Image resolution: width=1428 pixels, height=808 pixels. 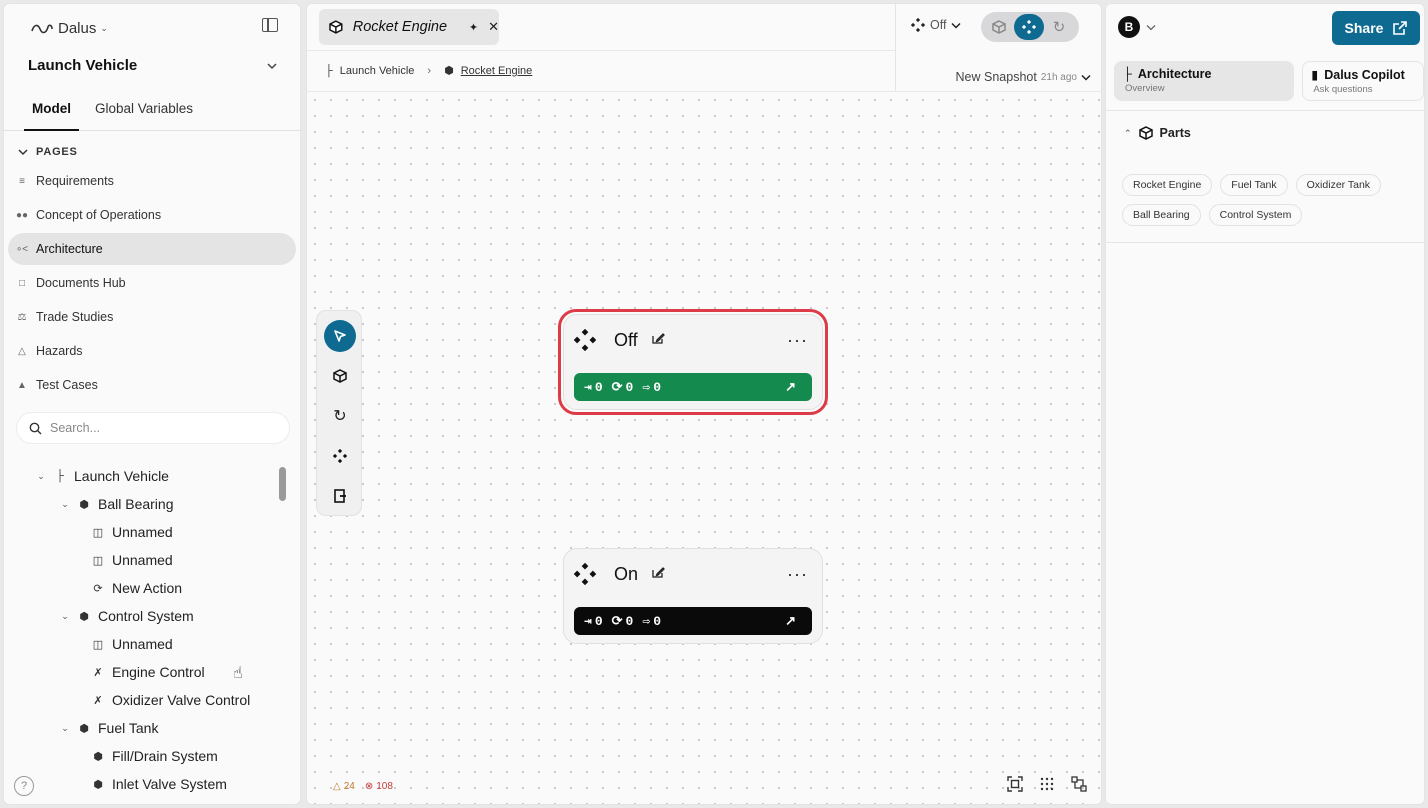 I want to click on state-dropdown-value: Off, so click(x=938, y=25).